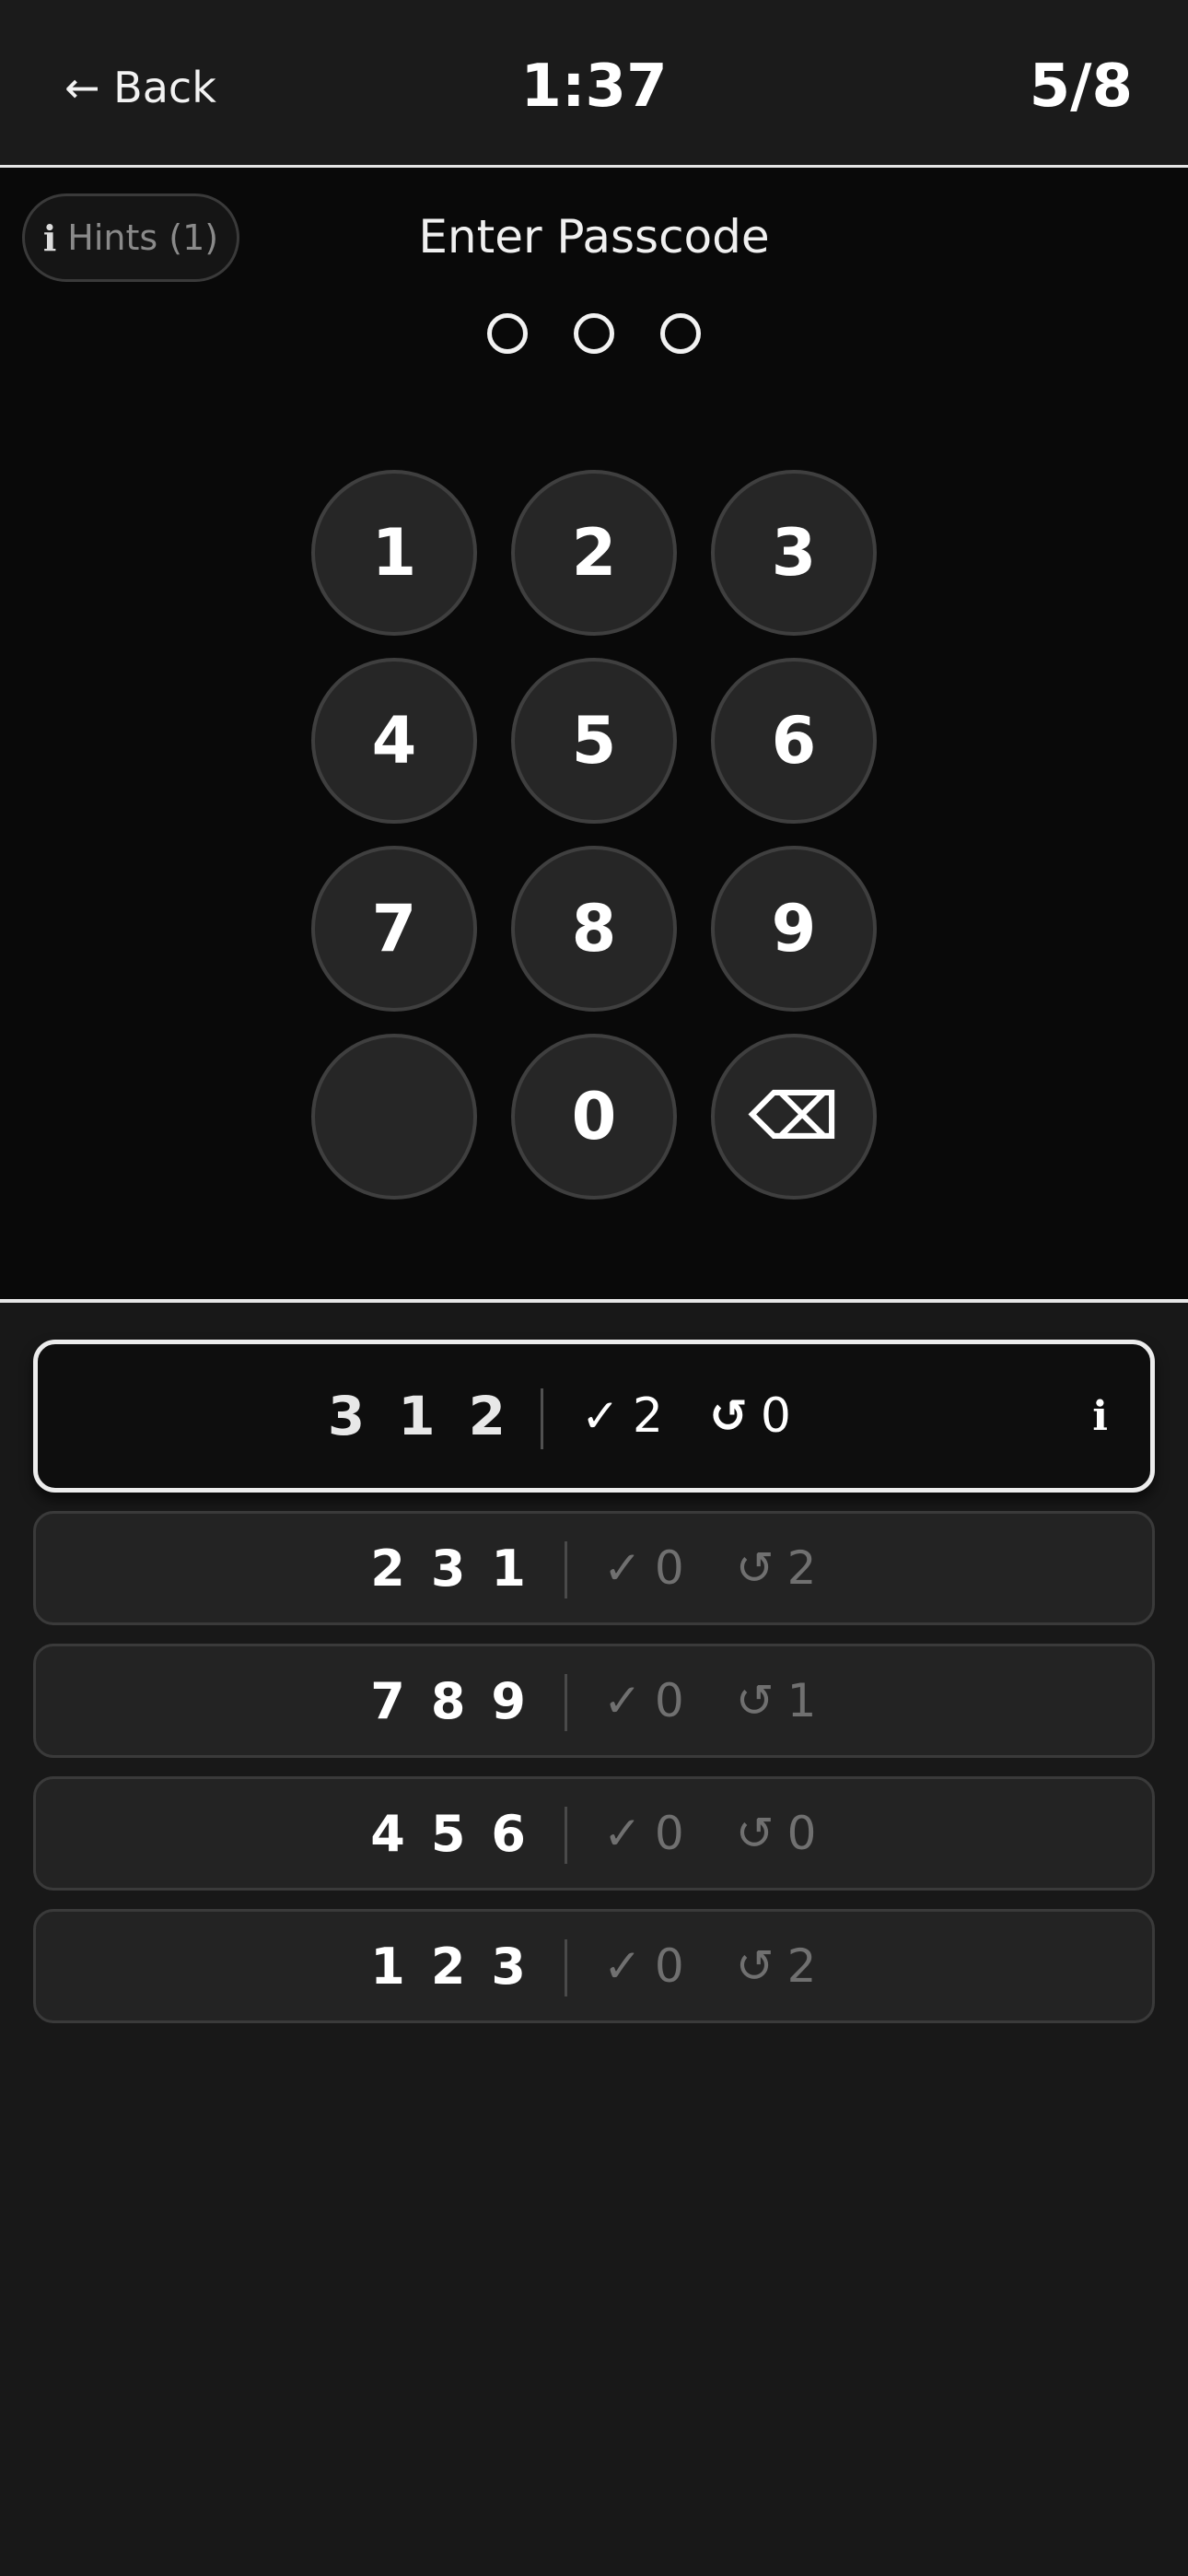  What do you see at coordinates (594, 929) in the screenshot?
I see `key-8: 8` at bounding box center [594, 929].